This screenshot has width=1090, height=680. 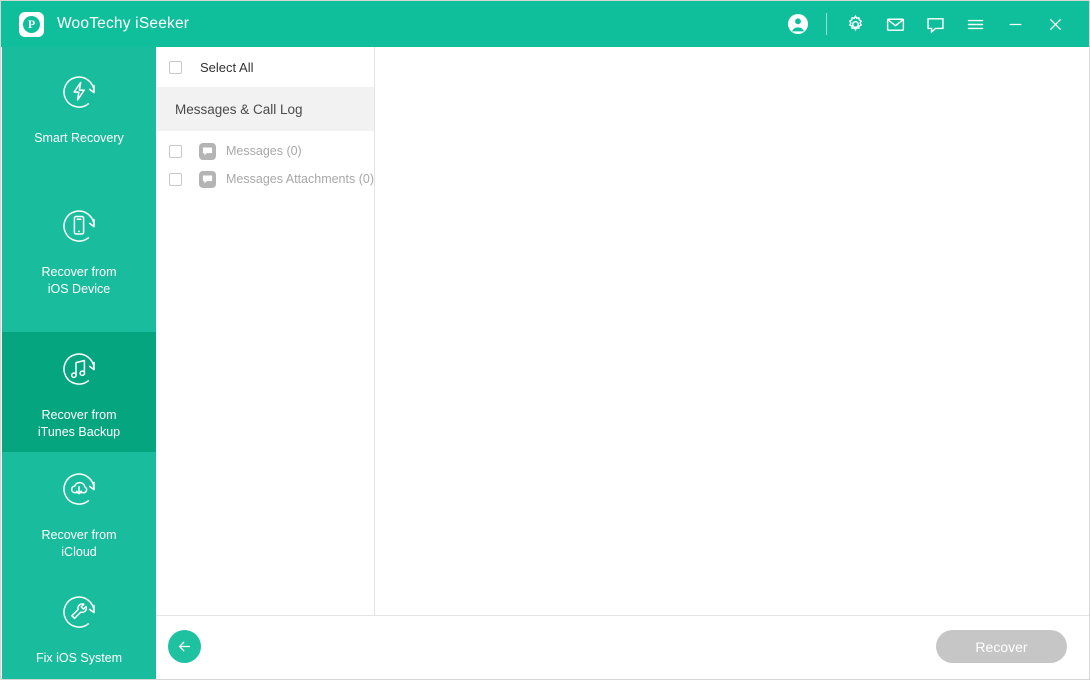 I want to click on settings-gear-icon, so click(x=855, y=24).